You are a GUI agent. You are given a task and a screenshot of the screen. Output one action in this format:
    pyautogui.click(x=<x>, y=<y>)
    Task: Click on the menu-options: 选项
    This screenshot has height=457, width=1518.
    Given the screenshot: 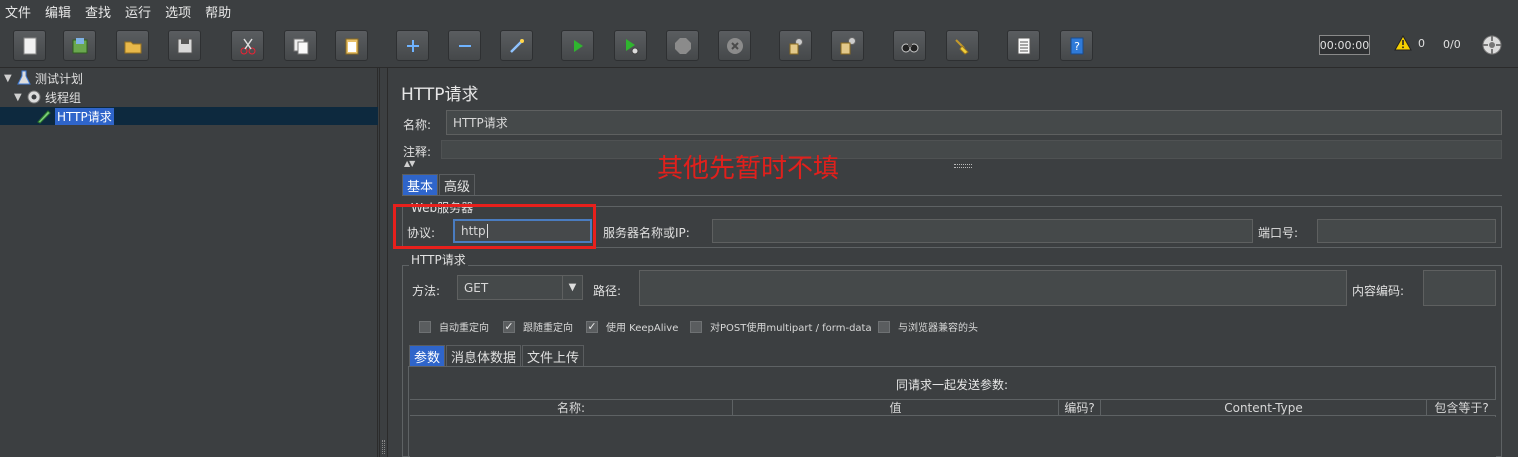 What is the action you would take?
    pyautogui.click(x=178, y=11)
    